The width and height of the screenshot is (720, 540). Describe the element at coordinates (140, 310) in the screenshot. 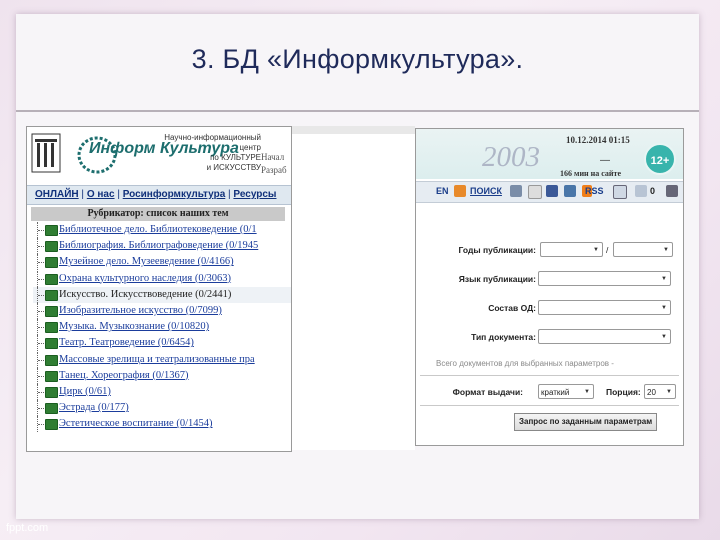

I see `tree-item-label: Изобразительное искусство (0/7099)` at that location.